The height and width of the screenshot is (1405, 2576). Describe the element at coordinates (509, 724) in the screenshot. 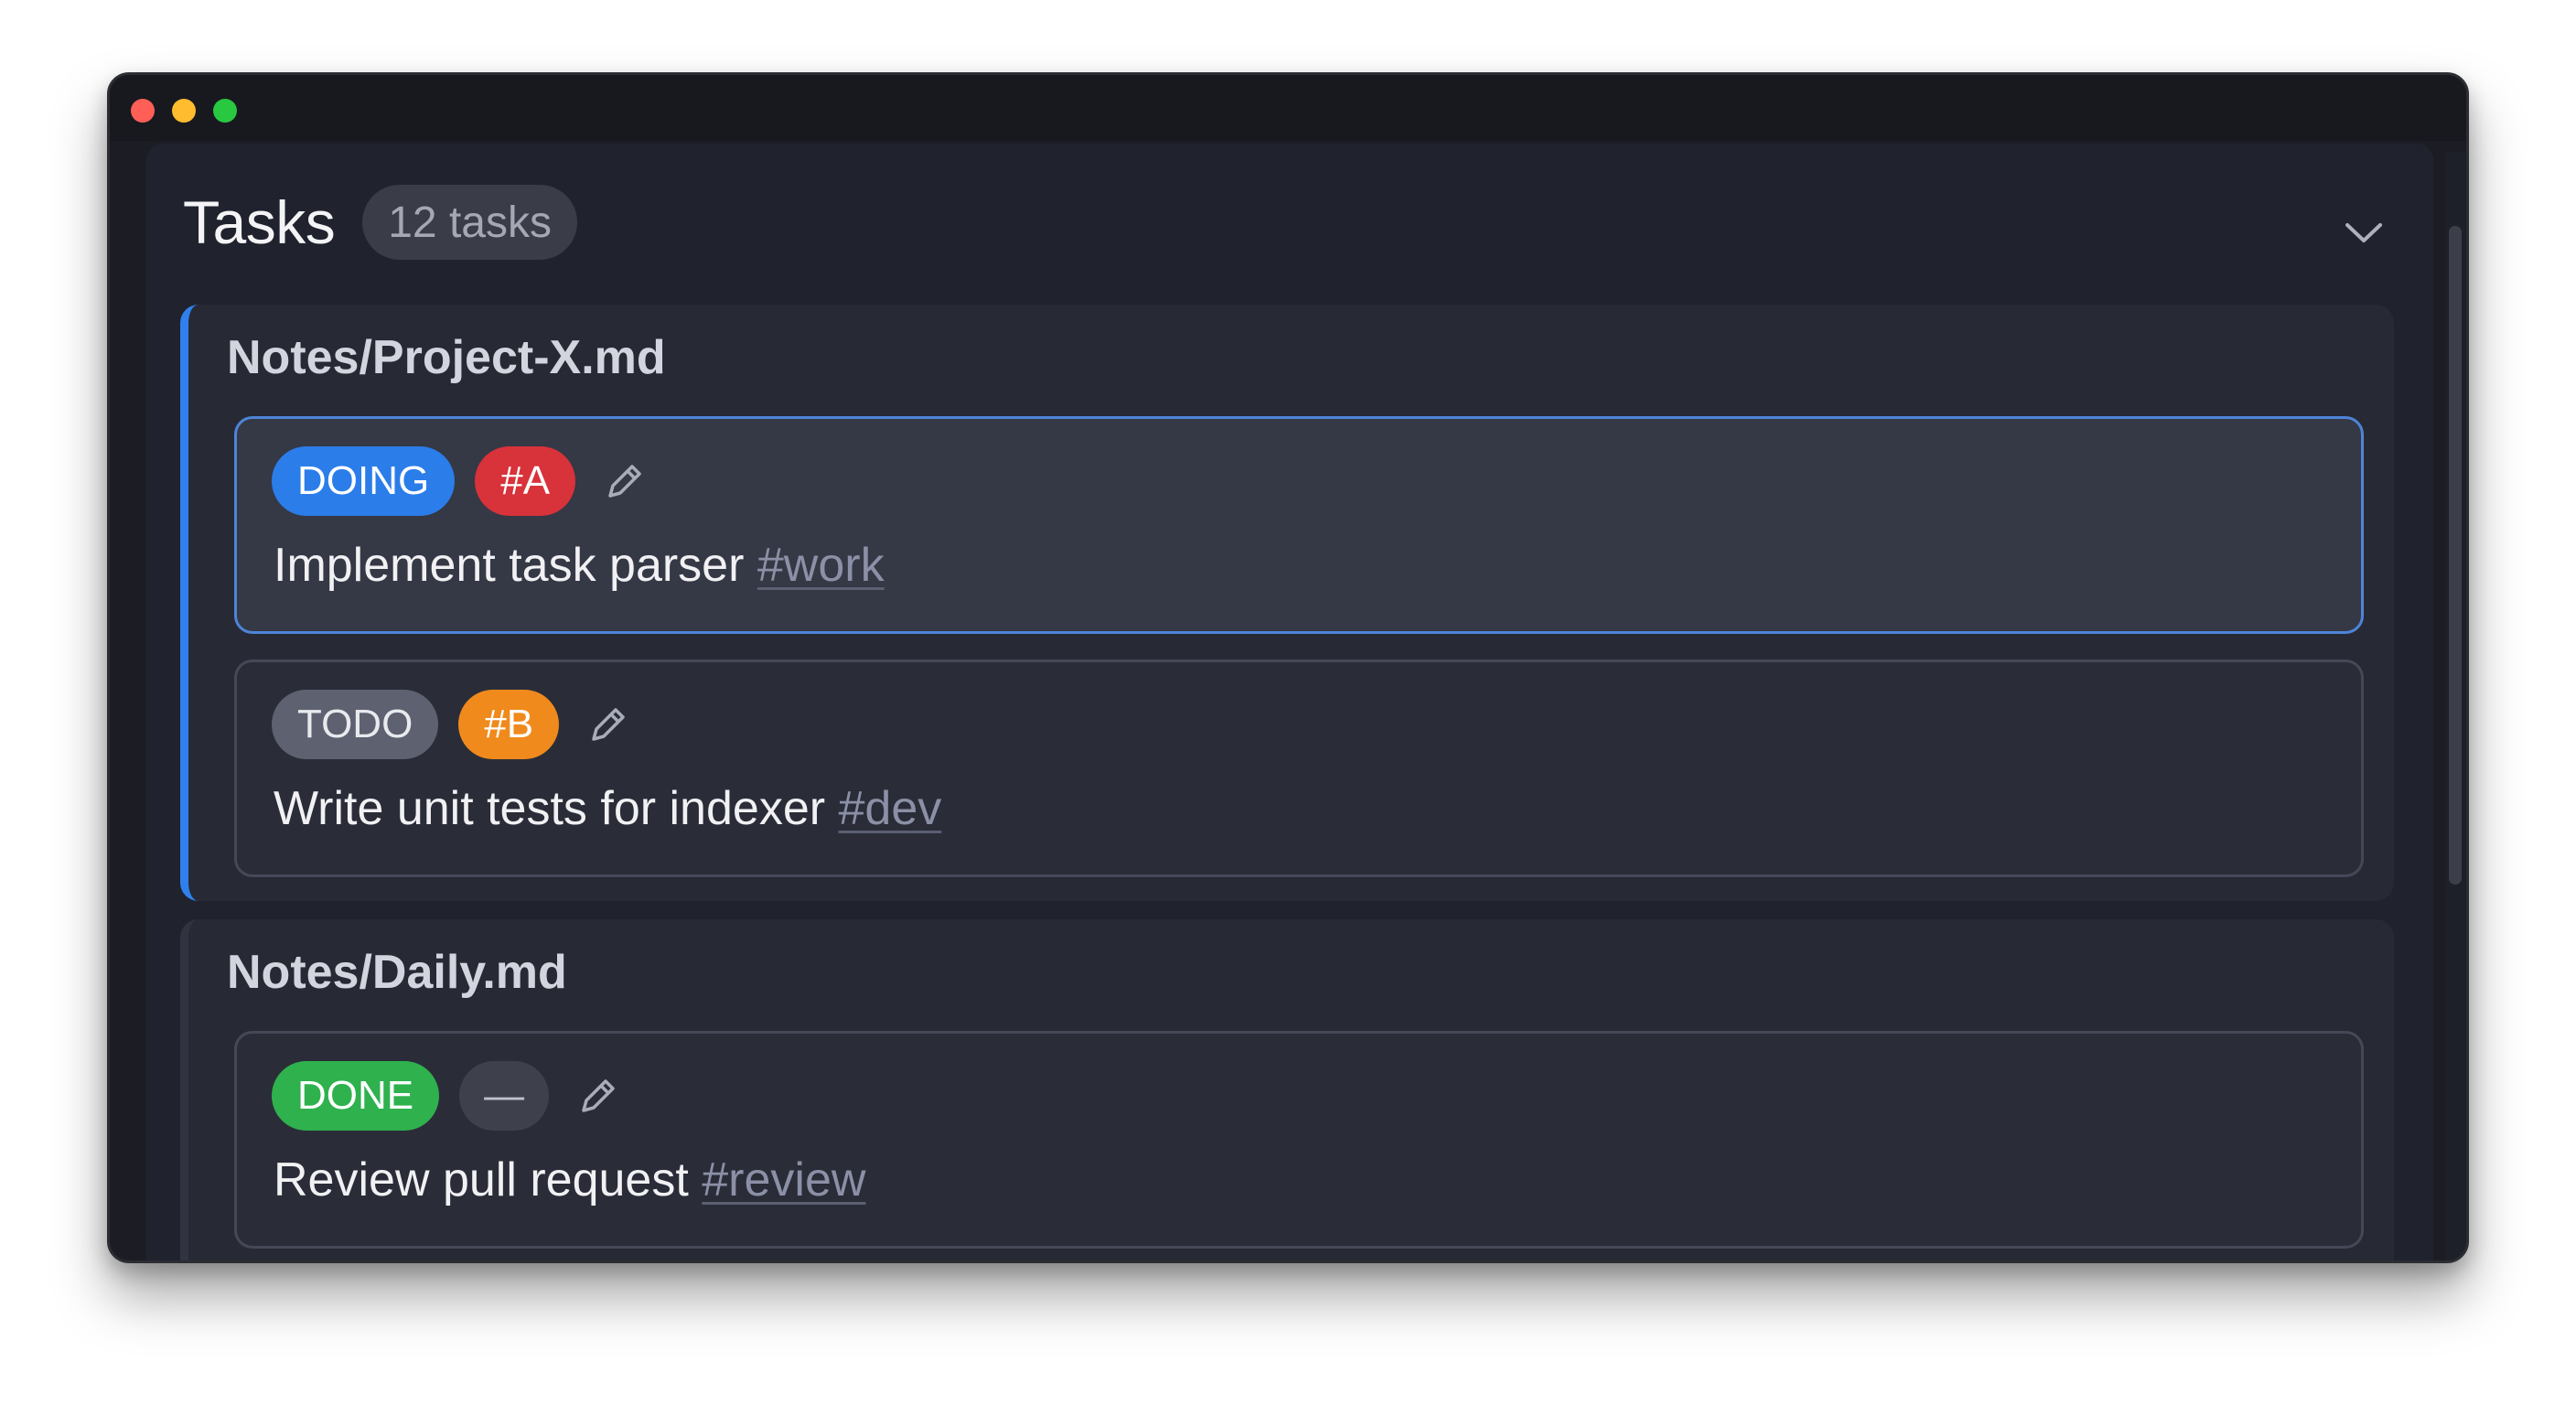

I see `priority-badge: #B` at that location.